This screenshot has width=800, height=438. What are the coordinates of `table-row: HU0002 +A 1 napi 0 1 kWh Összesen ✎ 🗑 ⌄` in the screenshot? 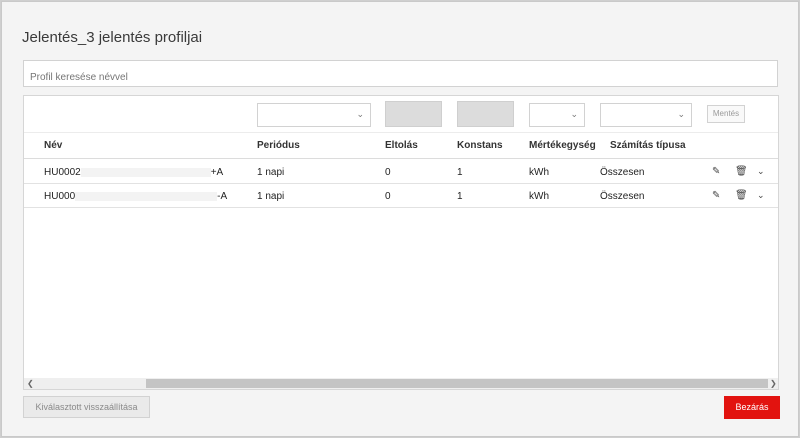 It's located at (401, 172).